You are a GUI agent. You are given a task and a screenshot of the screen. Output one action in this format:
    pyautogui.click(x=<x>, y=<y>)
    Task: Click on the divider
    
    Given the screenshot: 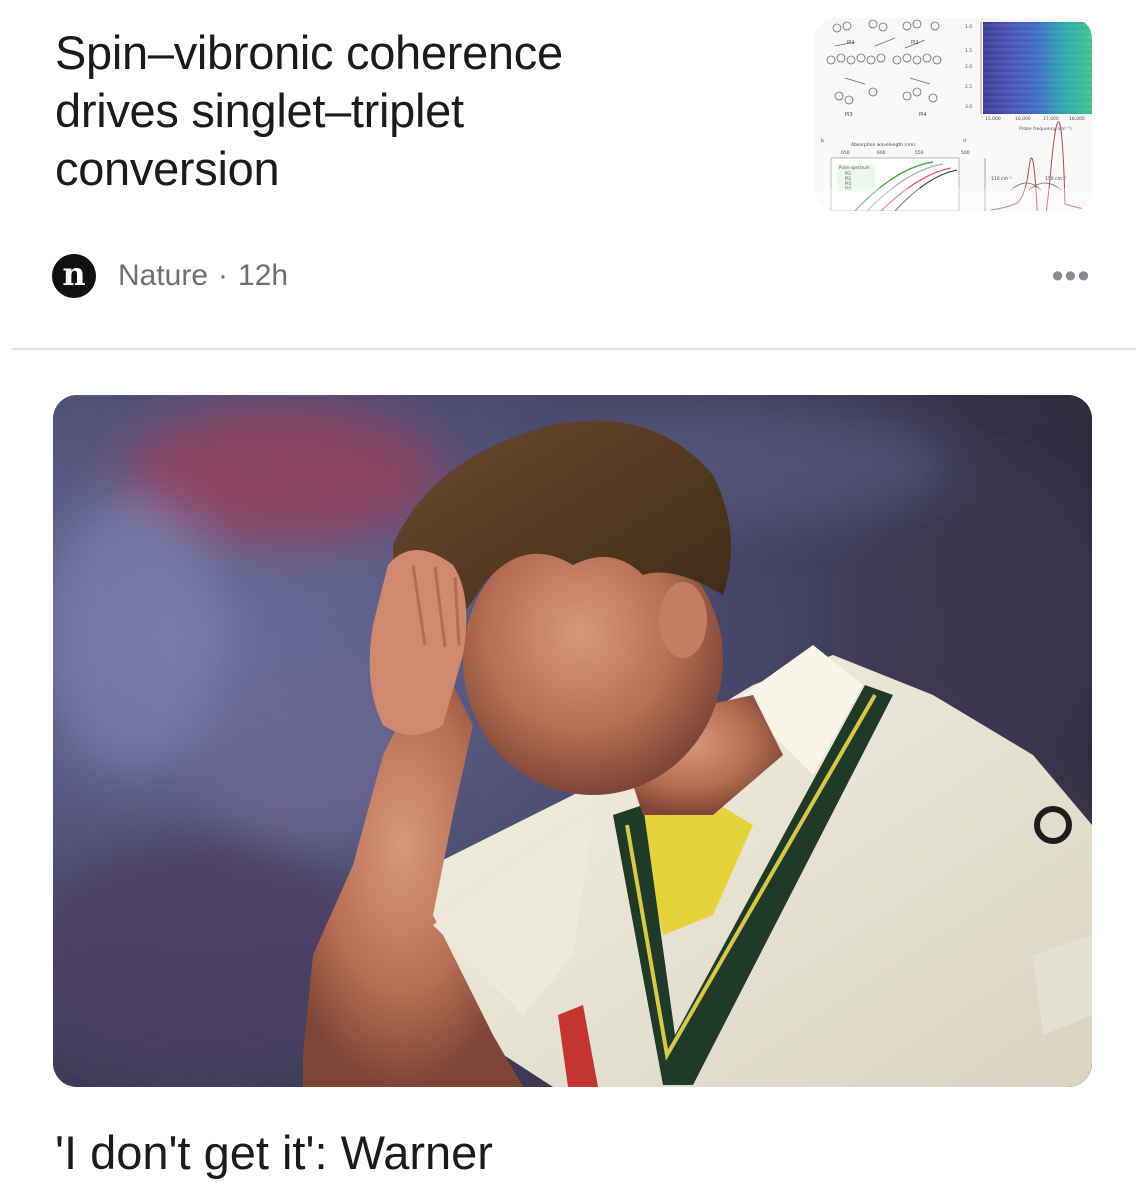 What is the action you would take?
    pyautogui.click(x=574, y=349)
    